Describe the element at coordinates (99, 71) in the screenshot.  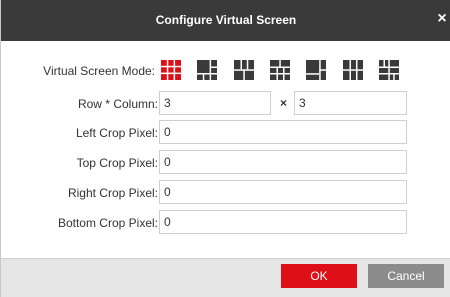
I see `mode-label: Virtual Screen Mode:` at that location.